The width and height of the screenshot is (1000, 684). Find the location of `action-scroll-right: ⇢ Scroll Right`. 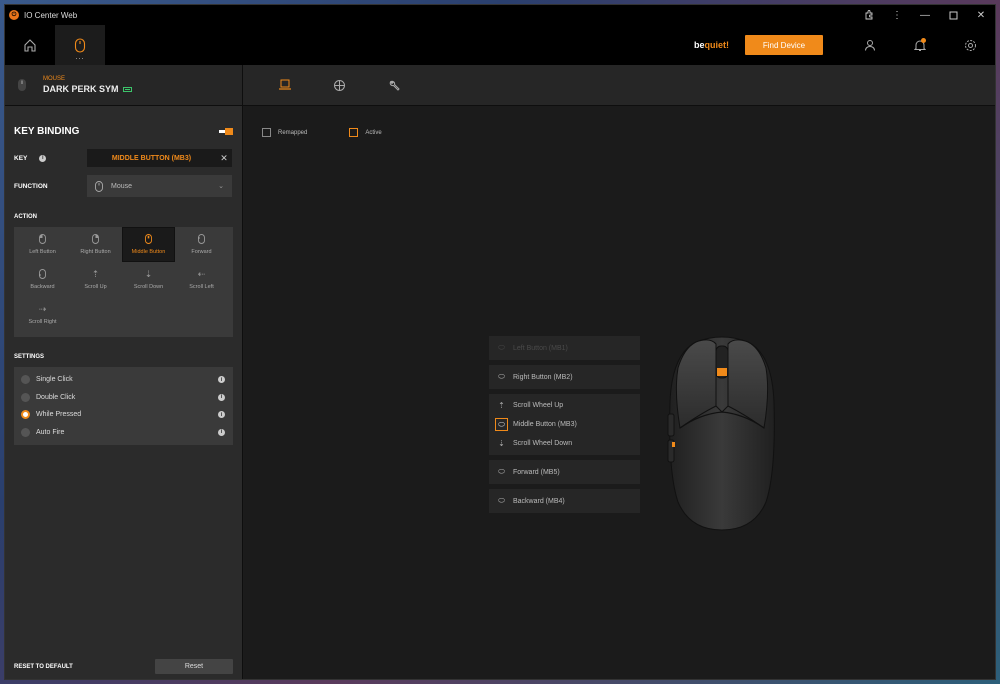

action-scroll-right: ⇢ Scroll Right is located at coordinates (42, 314).